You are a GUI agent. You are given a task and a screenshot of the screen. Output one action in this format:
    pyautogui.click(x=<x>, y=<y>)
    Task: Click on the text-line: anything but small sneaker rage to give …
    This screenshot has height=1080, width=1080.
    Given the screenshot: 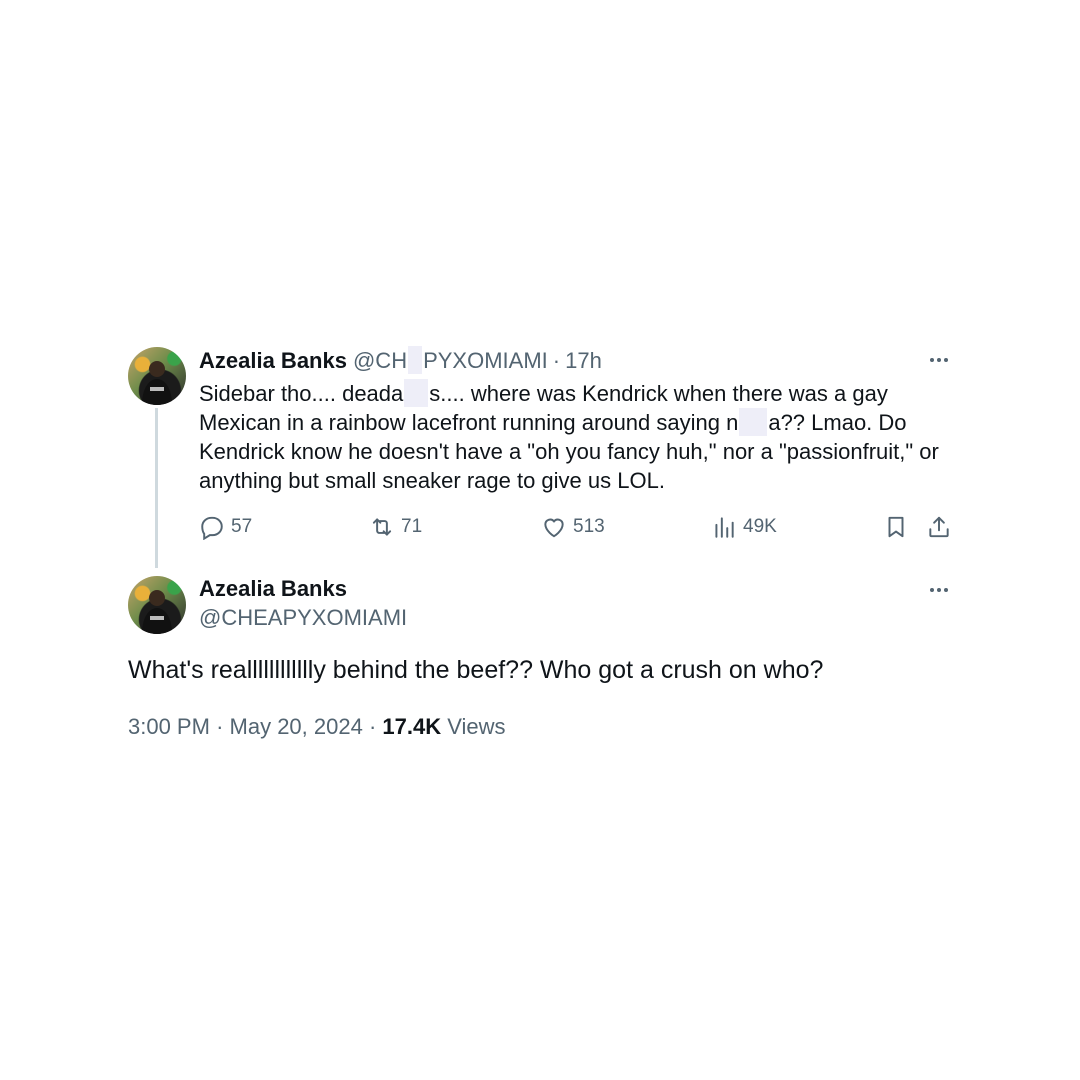 What is the action you would take?
    pyautogui.click(x=432, y=480)
    